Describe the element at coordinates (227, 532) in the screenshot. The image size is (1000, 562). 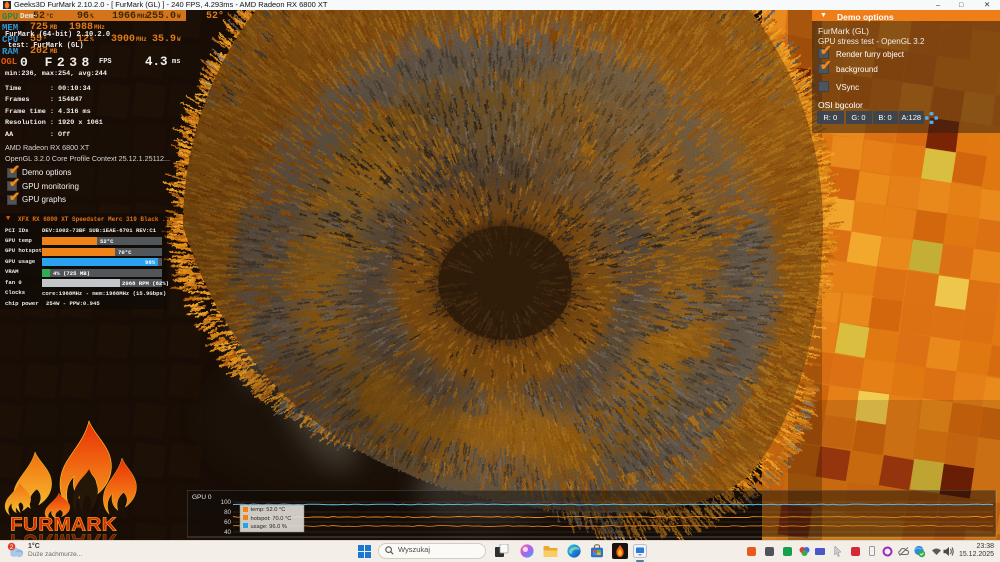
I see `svg-text: 40` at that location.